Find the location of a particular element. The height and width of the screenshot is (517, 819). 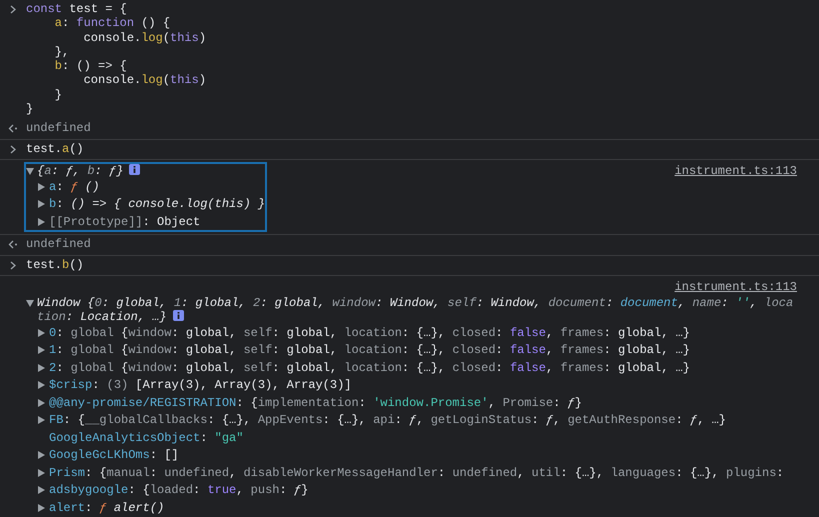

function-icon-text: ƒ is located at coordinates (103, 507).